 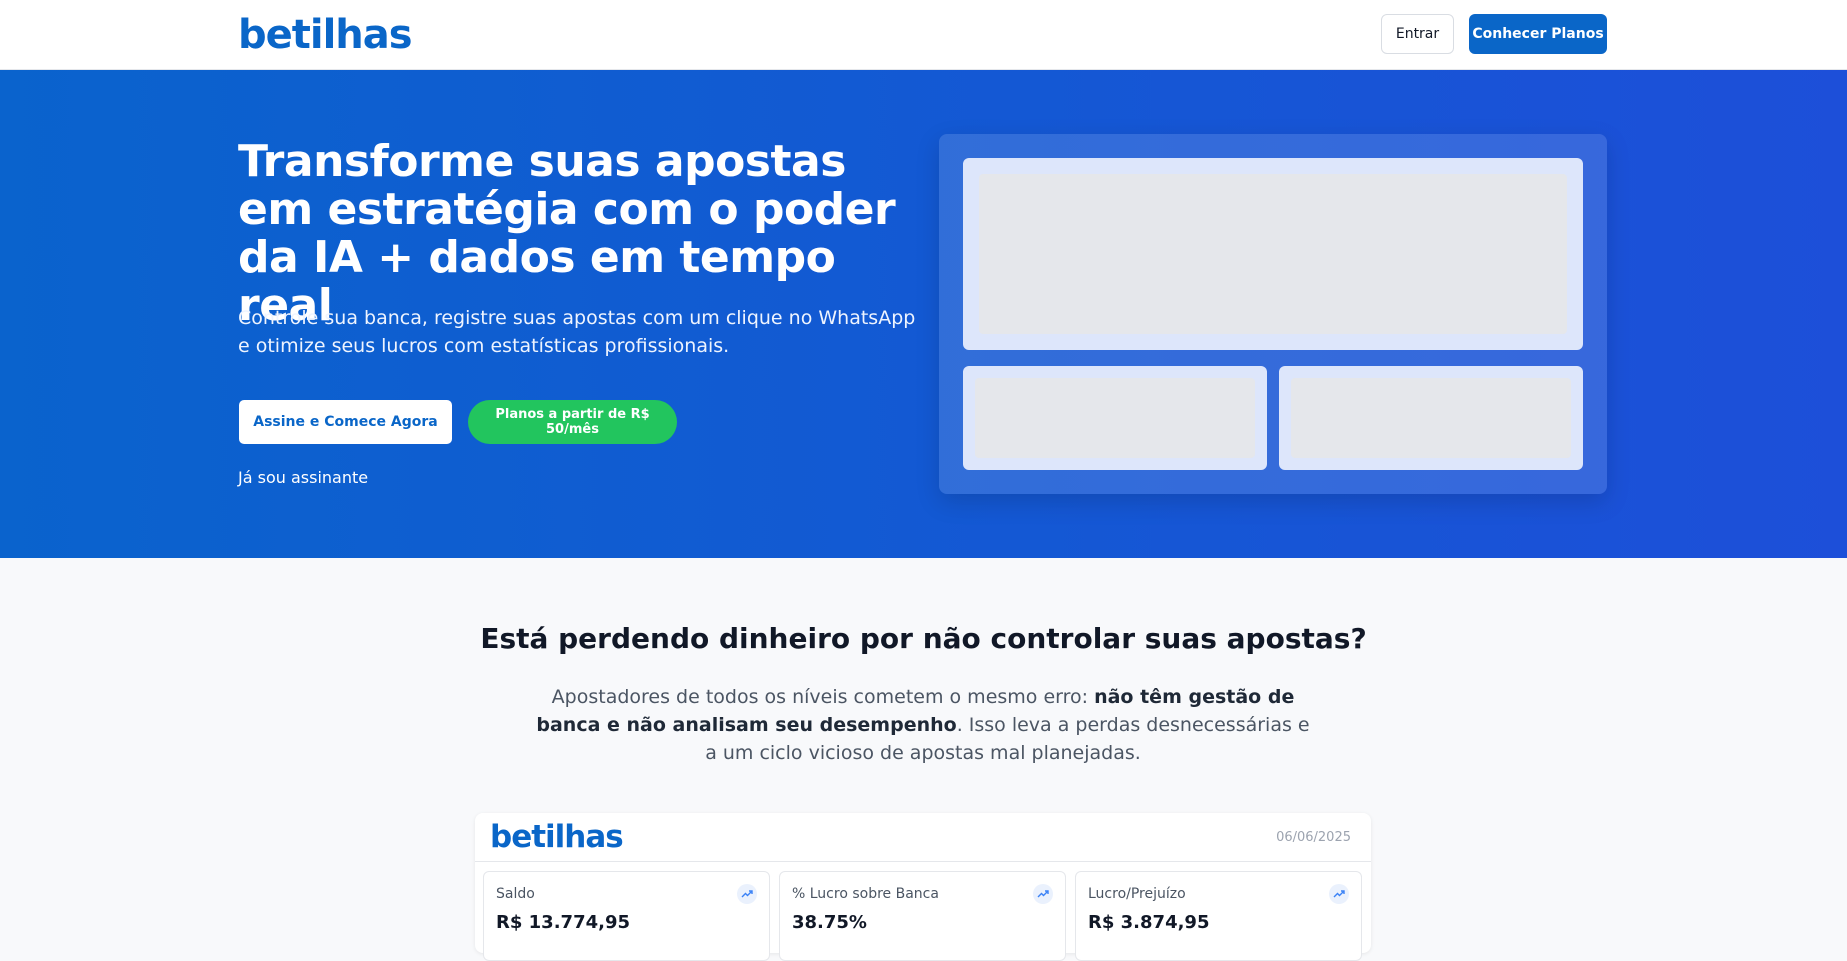 I want to click on dashboard-date: 06/06/2025, so click(x=1313, y=837).